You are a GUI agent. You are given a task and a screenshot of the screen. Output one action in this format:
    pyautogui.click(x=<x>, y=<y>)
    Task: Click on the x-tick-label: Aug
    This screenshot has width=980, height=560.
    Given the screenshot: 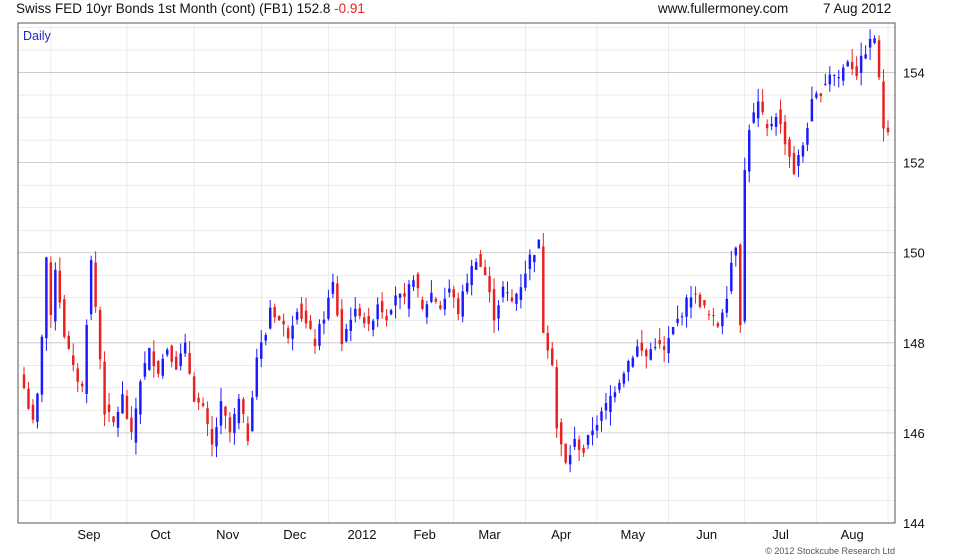 What is the action you would take?
    pyautogui.click(x=852, y=534)
    